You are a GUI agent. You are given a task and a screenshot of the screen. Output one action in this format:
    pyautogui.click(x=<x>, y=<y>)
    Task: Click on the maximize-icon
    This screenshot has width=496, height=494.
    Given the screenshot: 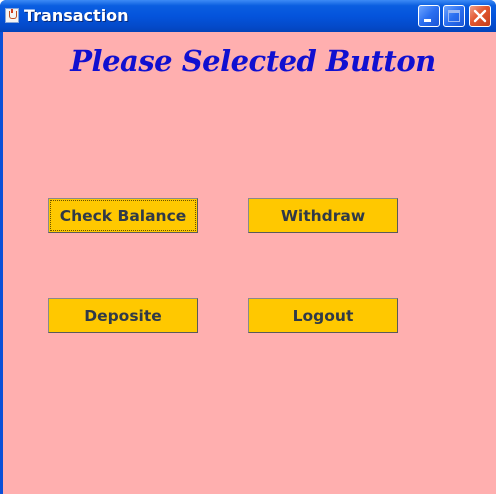 What is the action you would take?
    pyautogui.click(x=454, y=16)
    